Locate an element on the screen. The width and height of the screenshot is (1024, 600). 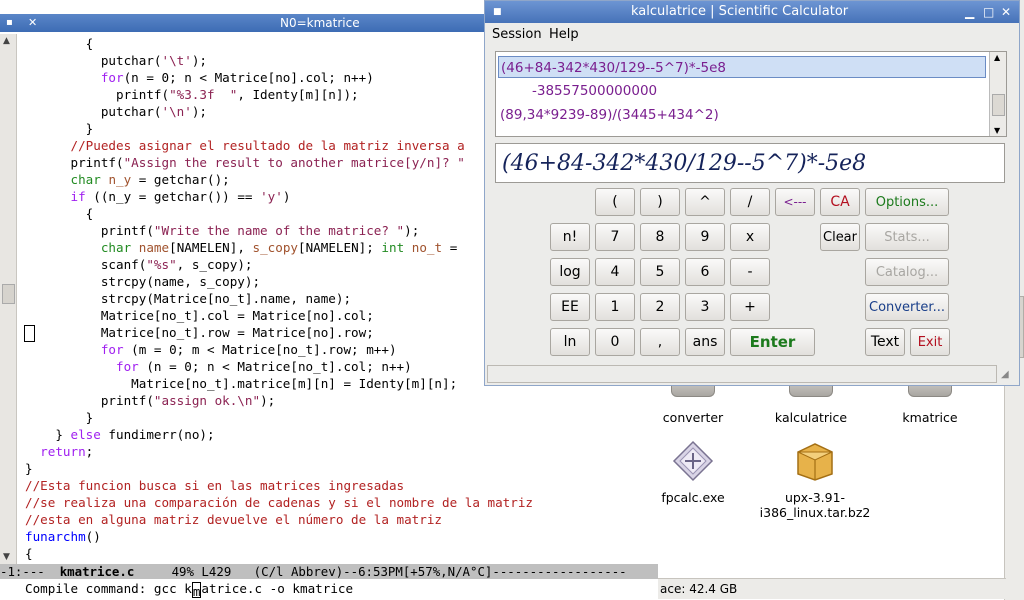
calculator-statusbar is located at coordinates (742, 374).